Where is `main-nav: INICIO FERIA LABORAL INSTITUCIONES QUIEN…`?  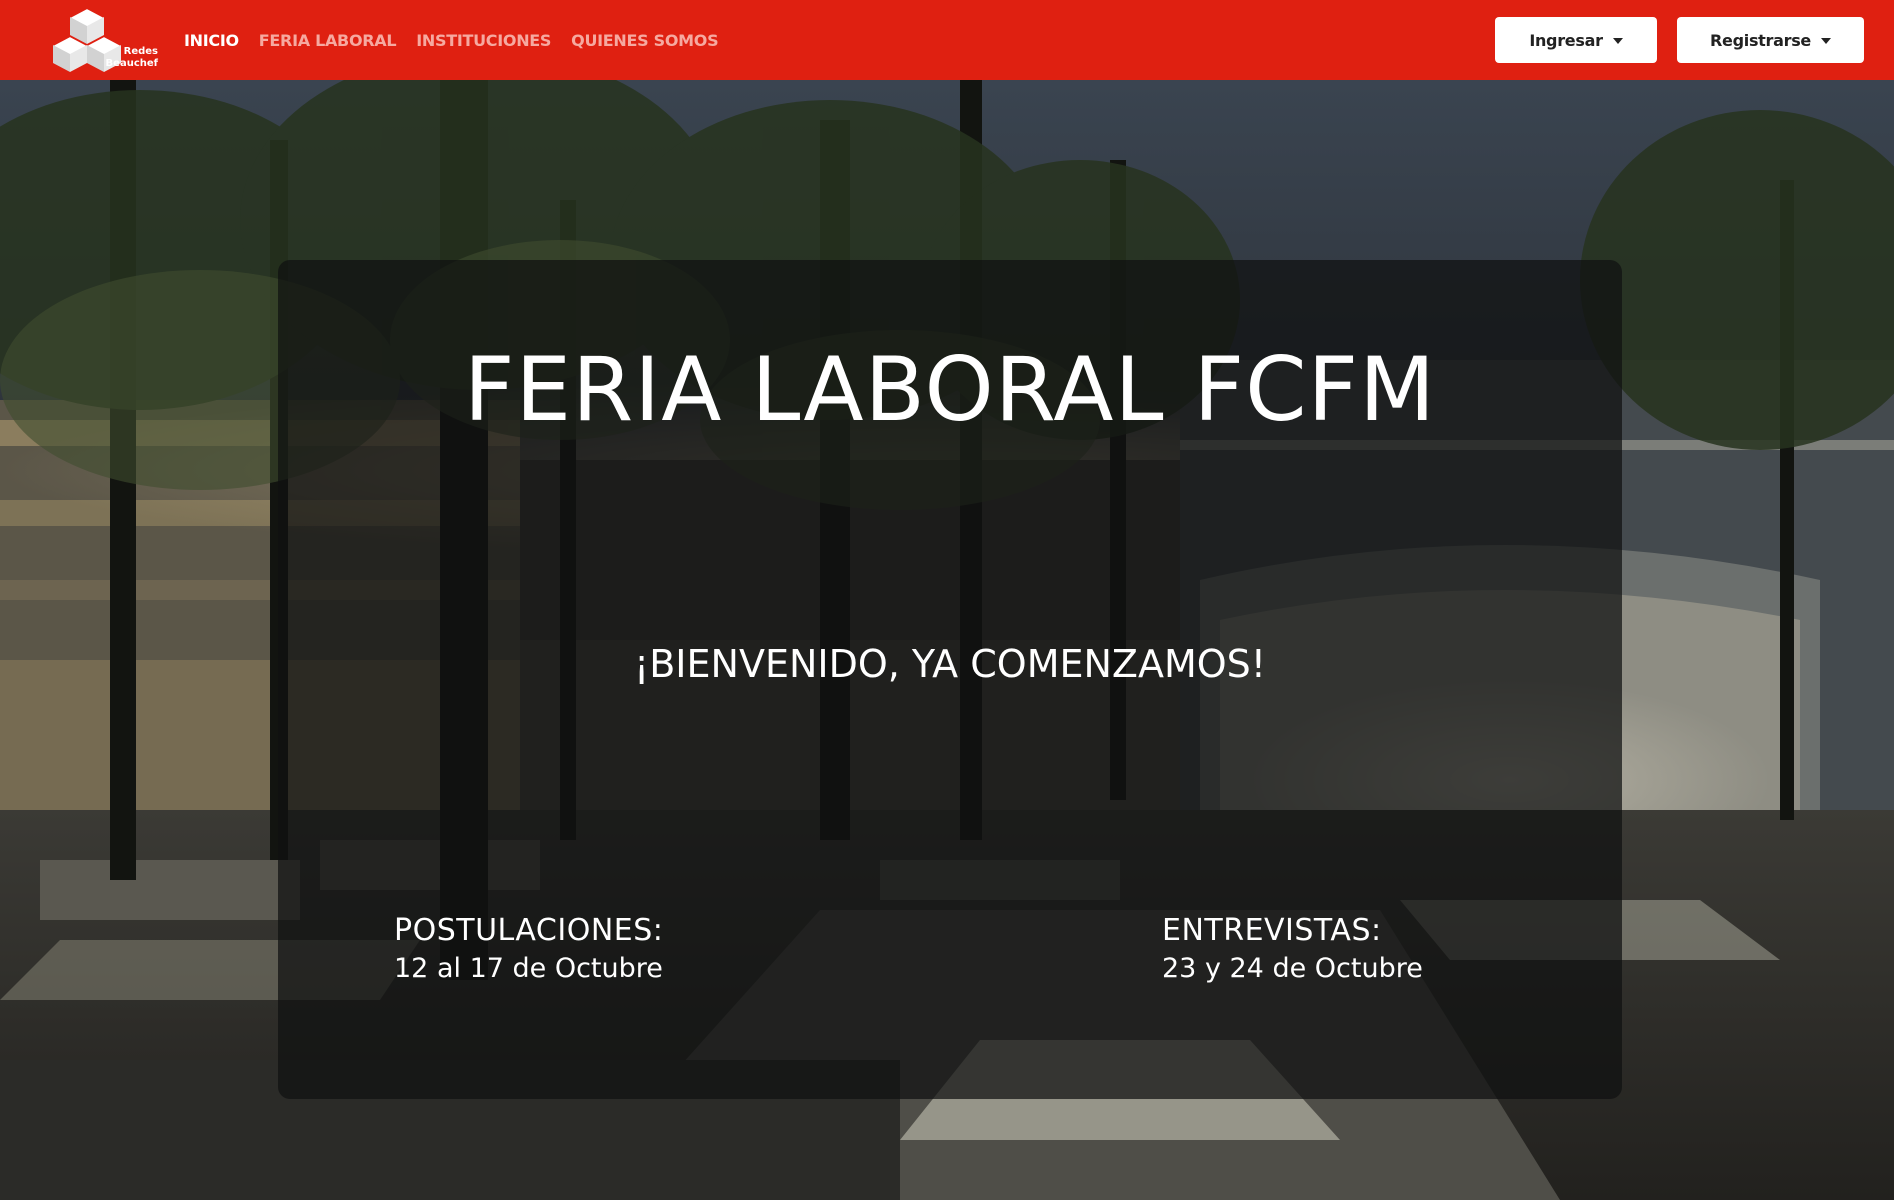
main-nav: INICIO FERIA LABORAL INSTITUCIONES QUIEN… is located at coordinates (461, 40).